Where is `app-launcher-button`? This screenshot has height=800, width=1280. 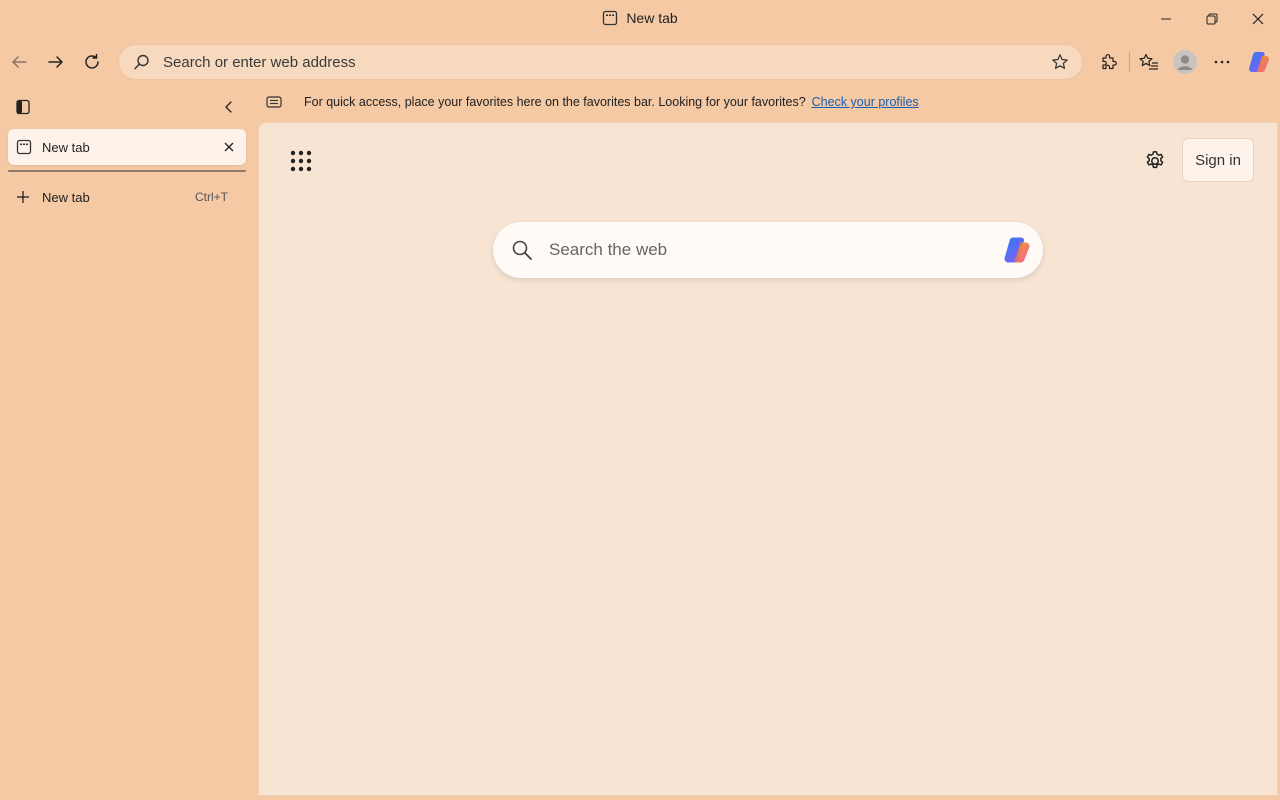 app-launcher-button is located at coordinates (301, 161).